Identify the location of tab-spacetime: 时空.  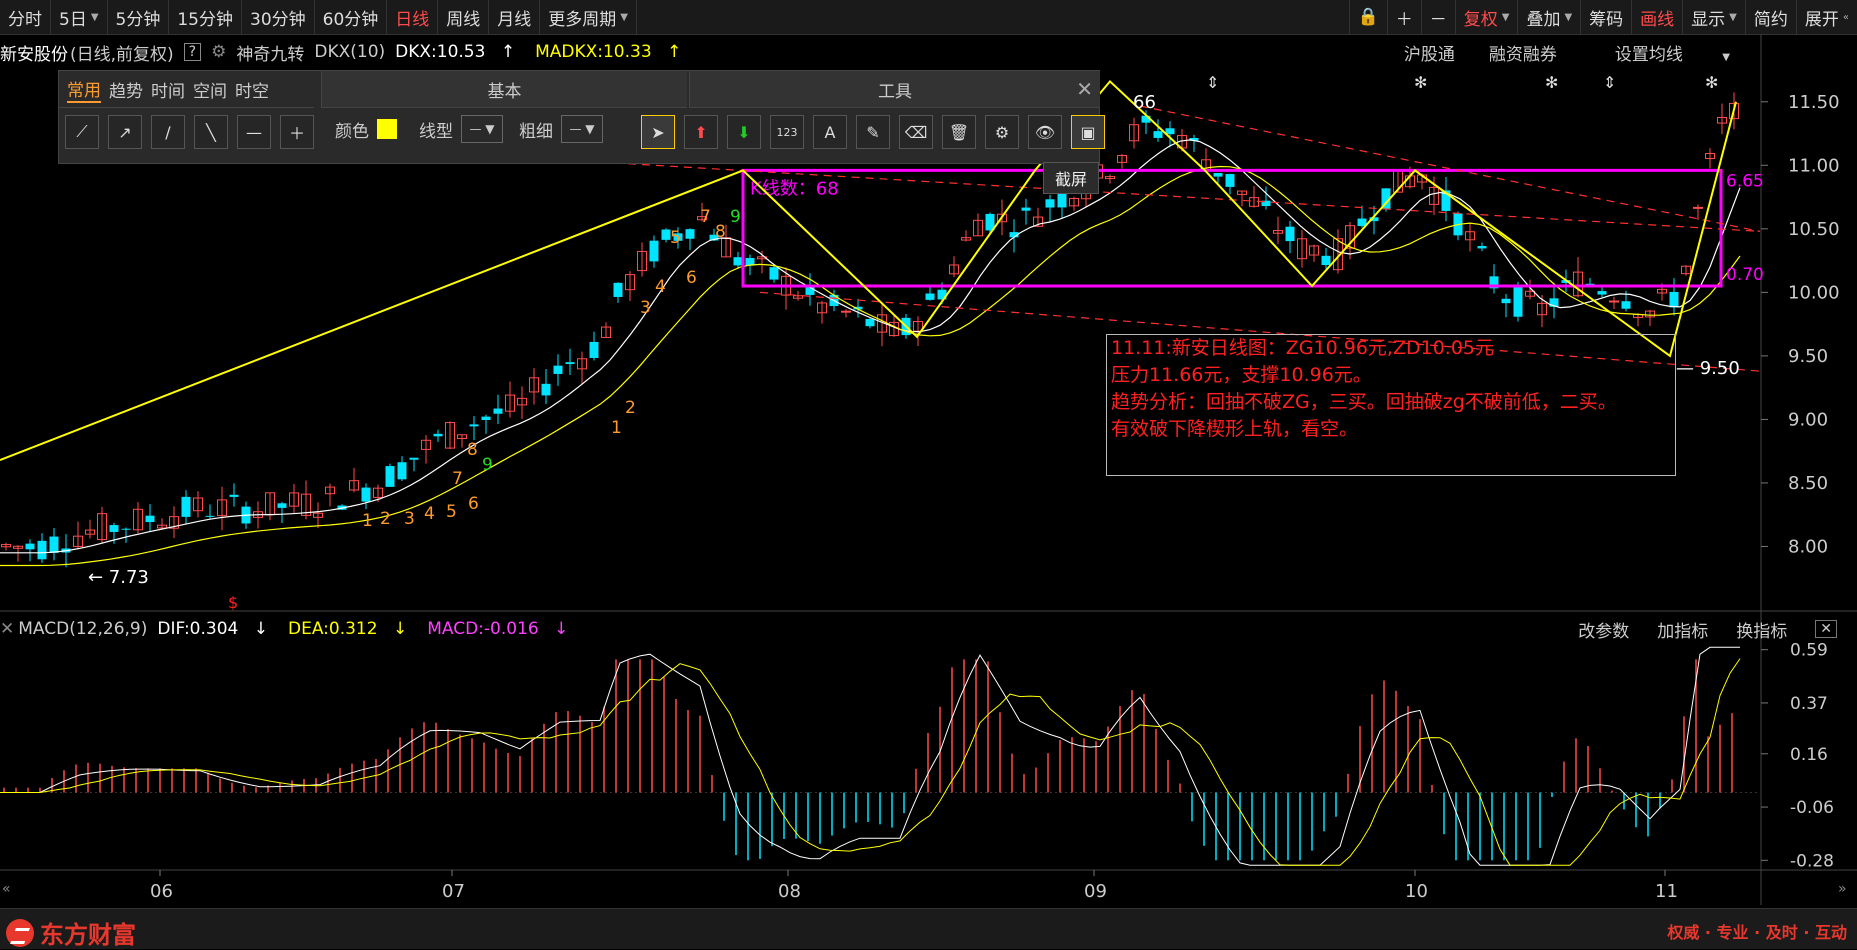
(252, 89).